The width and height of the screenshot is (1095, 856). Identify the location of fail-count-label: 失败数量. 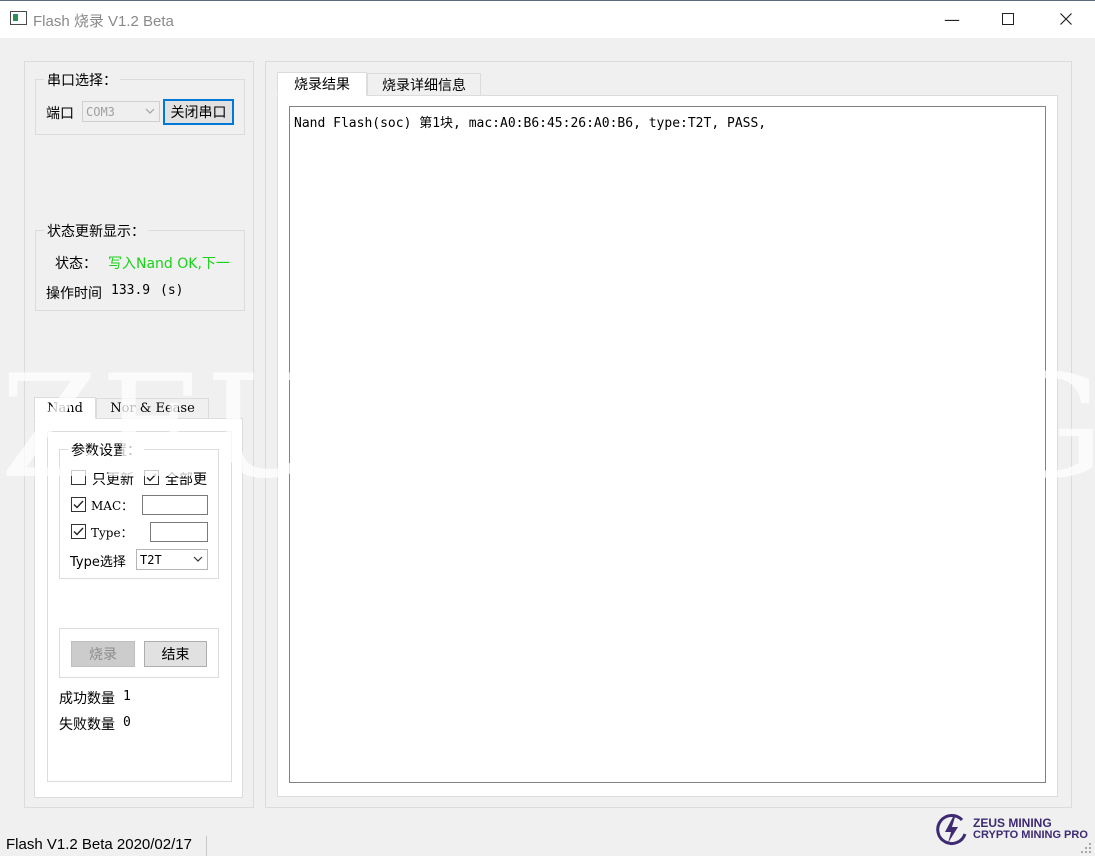
(87, 725).